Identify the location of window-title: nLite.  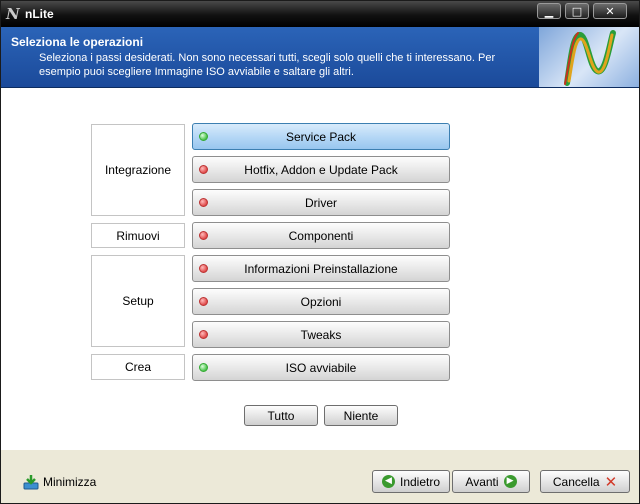
(39, 14).